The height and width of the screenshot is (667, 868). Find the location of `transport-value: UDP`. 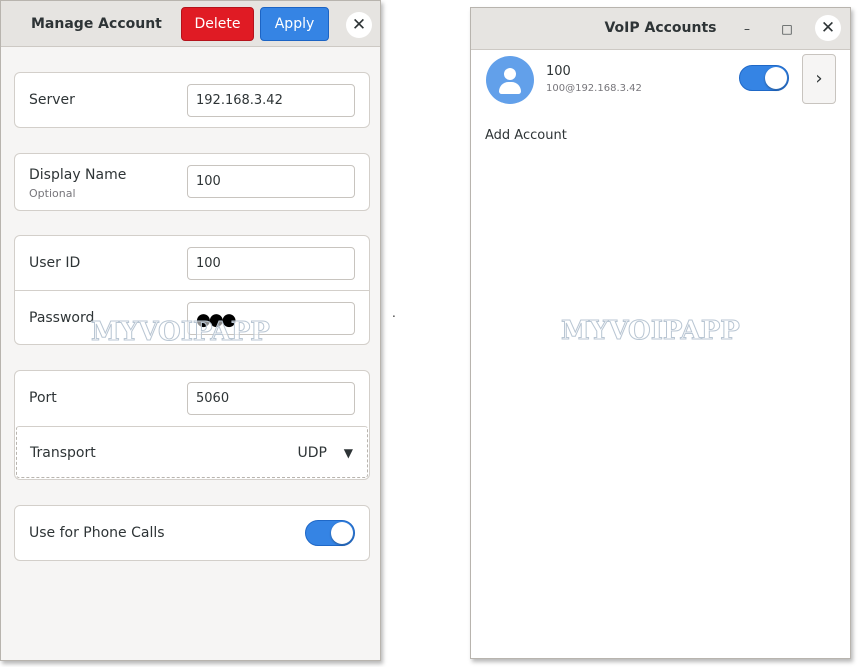

transport-value: UDP is located at coordinates (312, 453).